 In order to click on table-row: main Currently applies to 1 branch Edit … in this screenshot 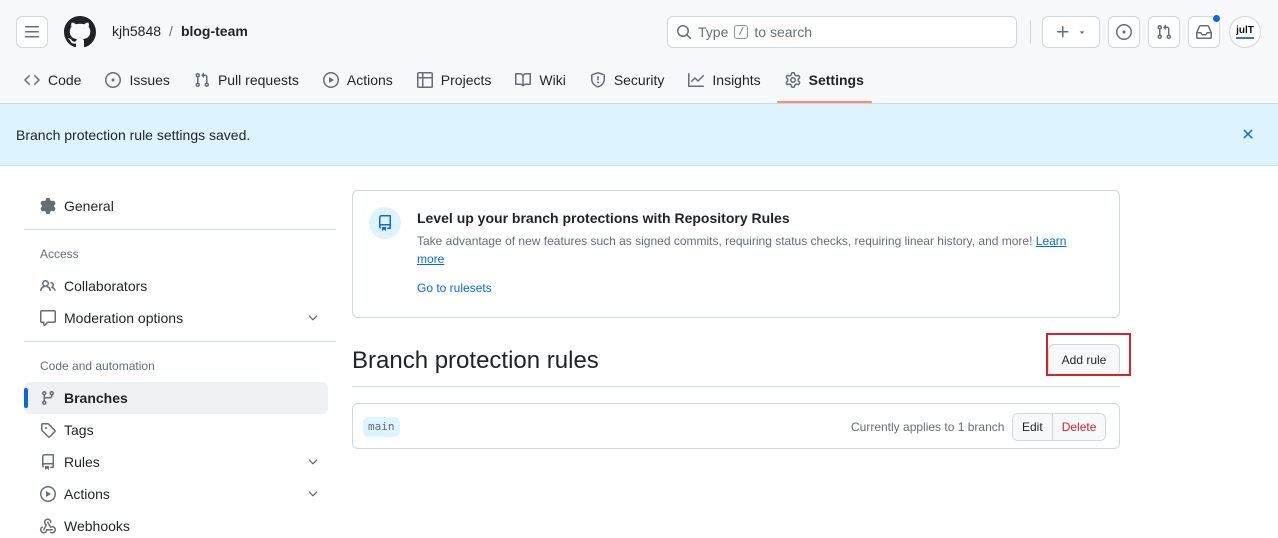, I will do `click(736, 426)`.